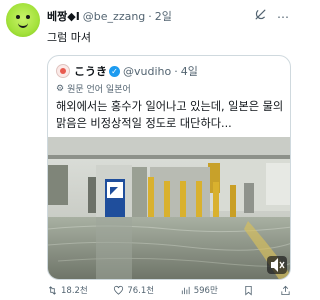  I want to click on retweet-icon, so click(52, 290).